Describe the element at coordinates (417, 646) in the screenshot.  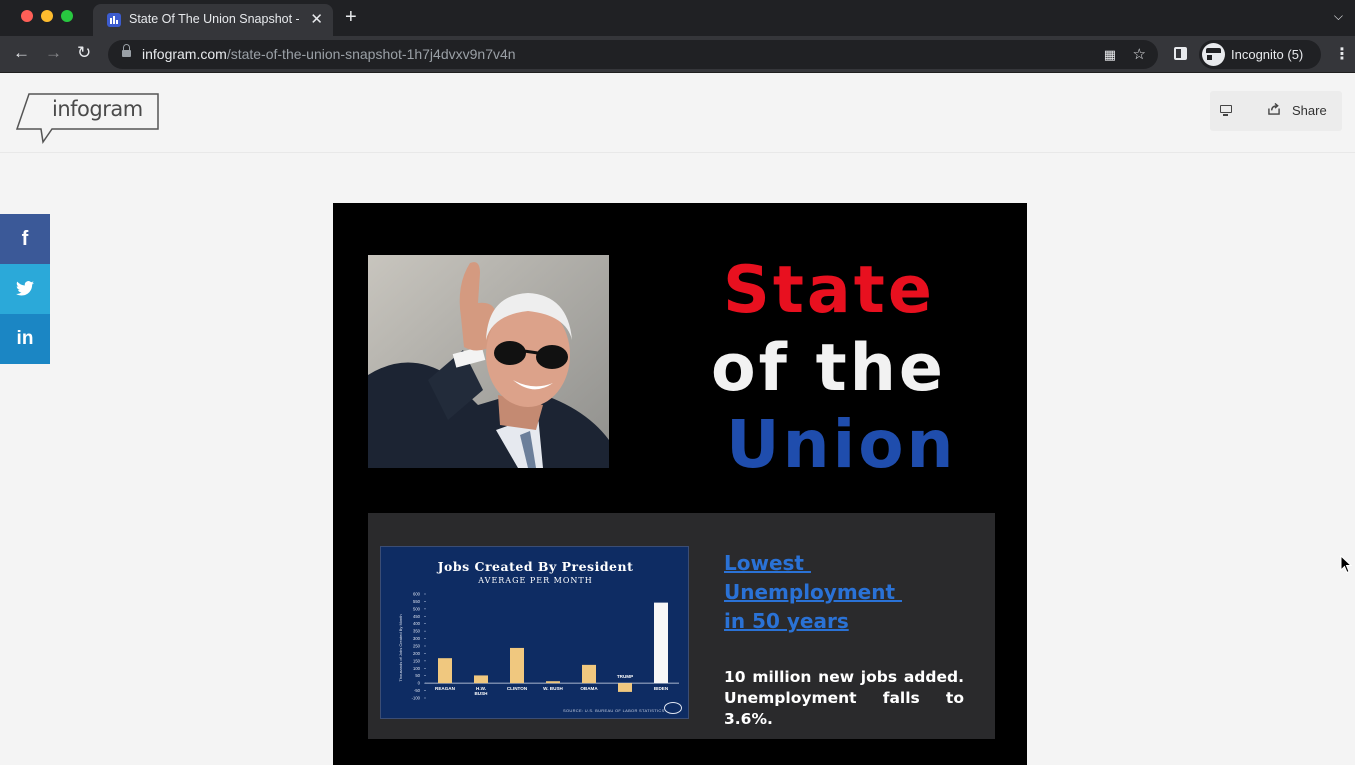
I see `chart-y-tick-label: 250` at that location.